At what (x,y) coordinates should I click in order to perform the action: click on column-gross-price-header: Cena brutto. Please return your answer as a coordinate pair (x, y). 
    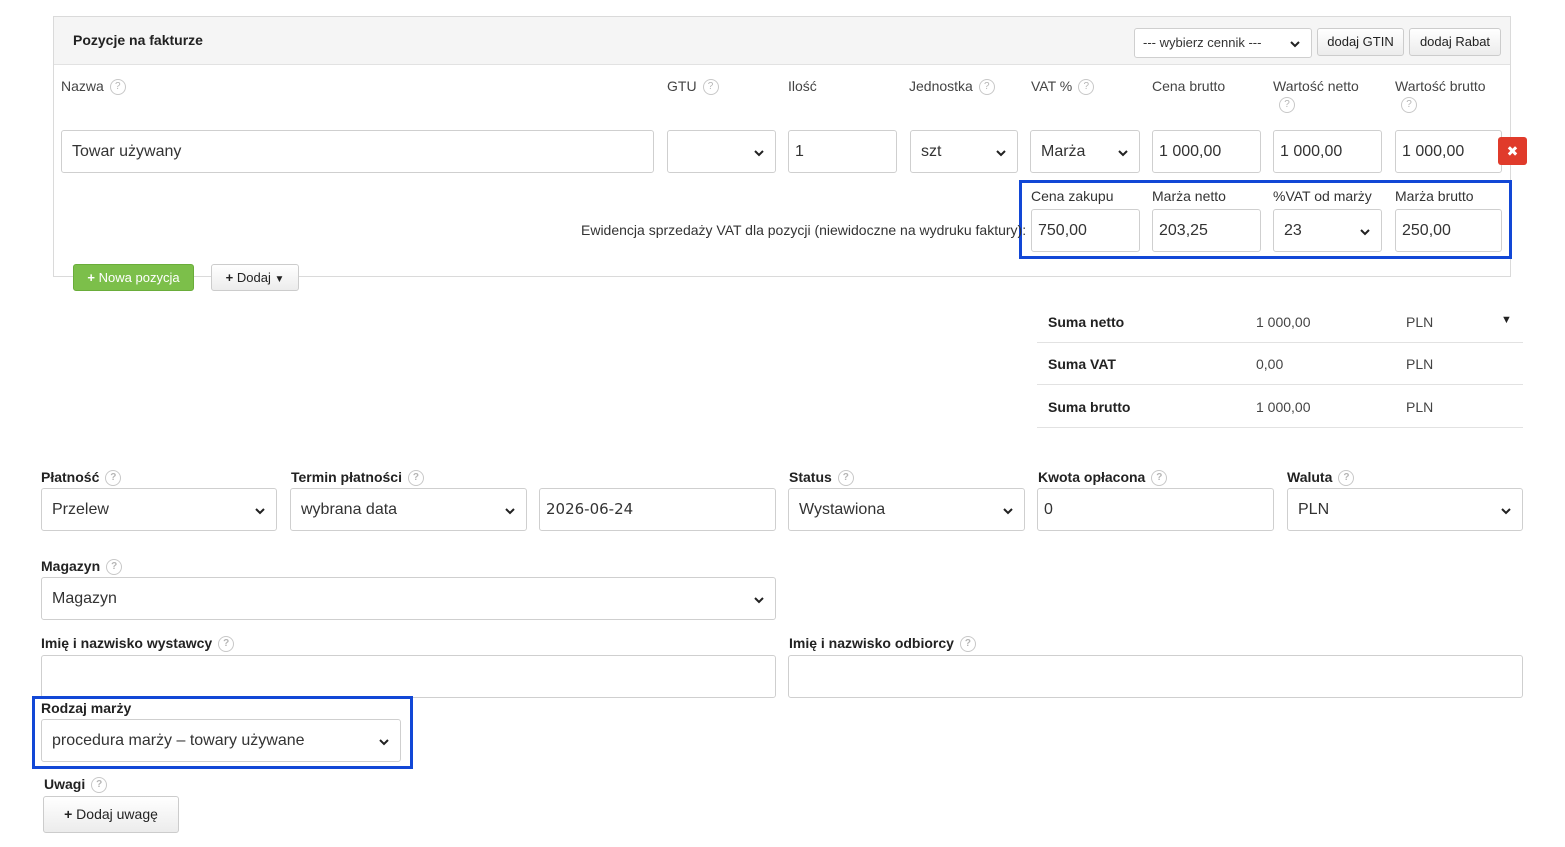
    Looking at the image, I should click on (1189, 86).